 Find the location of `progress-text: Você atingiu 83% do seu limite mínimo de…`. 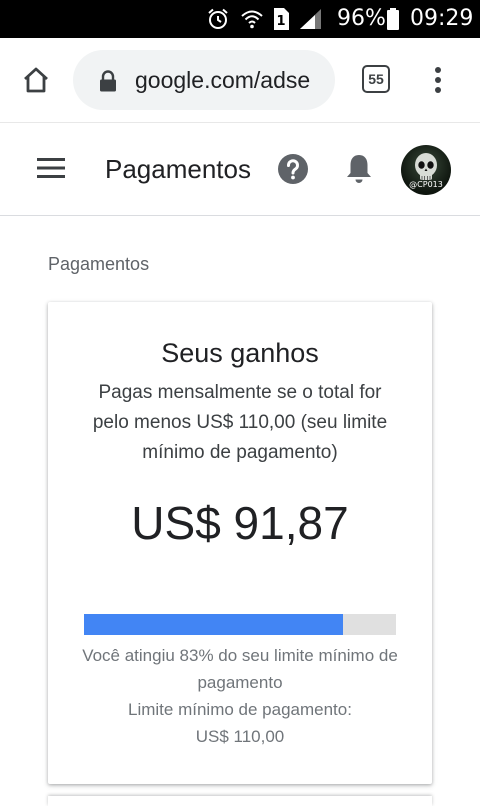

progress-text: Você atingiu 83% do seu limite mínimo de… is located at coordinates (240, 669).